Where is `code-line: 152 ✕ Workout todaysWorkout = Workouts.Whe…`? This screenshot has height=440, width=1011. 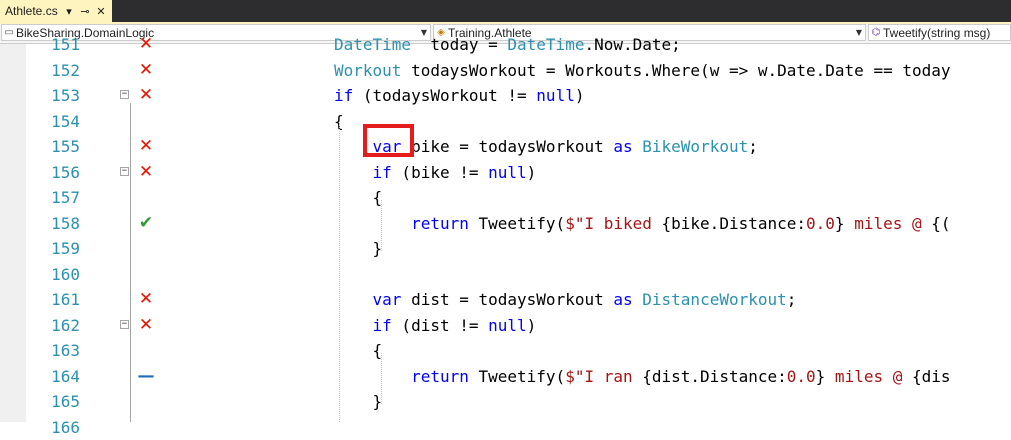 code-line: 152 ✕ Workout todaysWorkout = Workouts.Whe… is located at coordinates (505, 71).